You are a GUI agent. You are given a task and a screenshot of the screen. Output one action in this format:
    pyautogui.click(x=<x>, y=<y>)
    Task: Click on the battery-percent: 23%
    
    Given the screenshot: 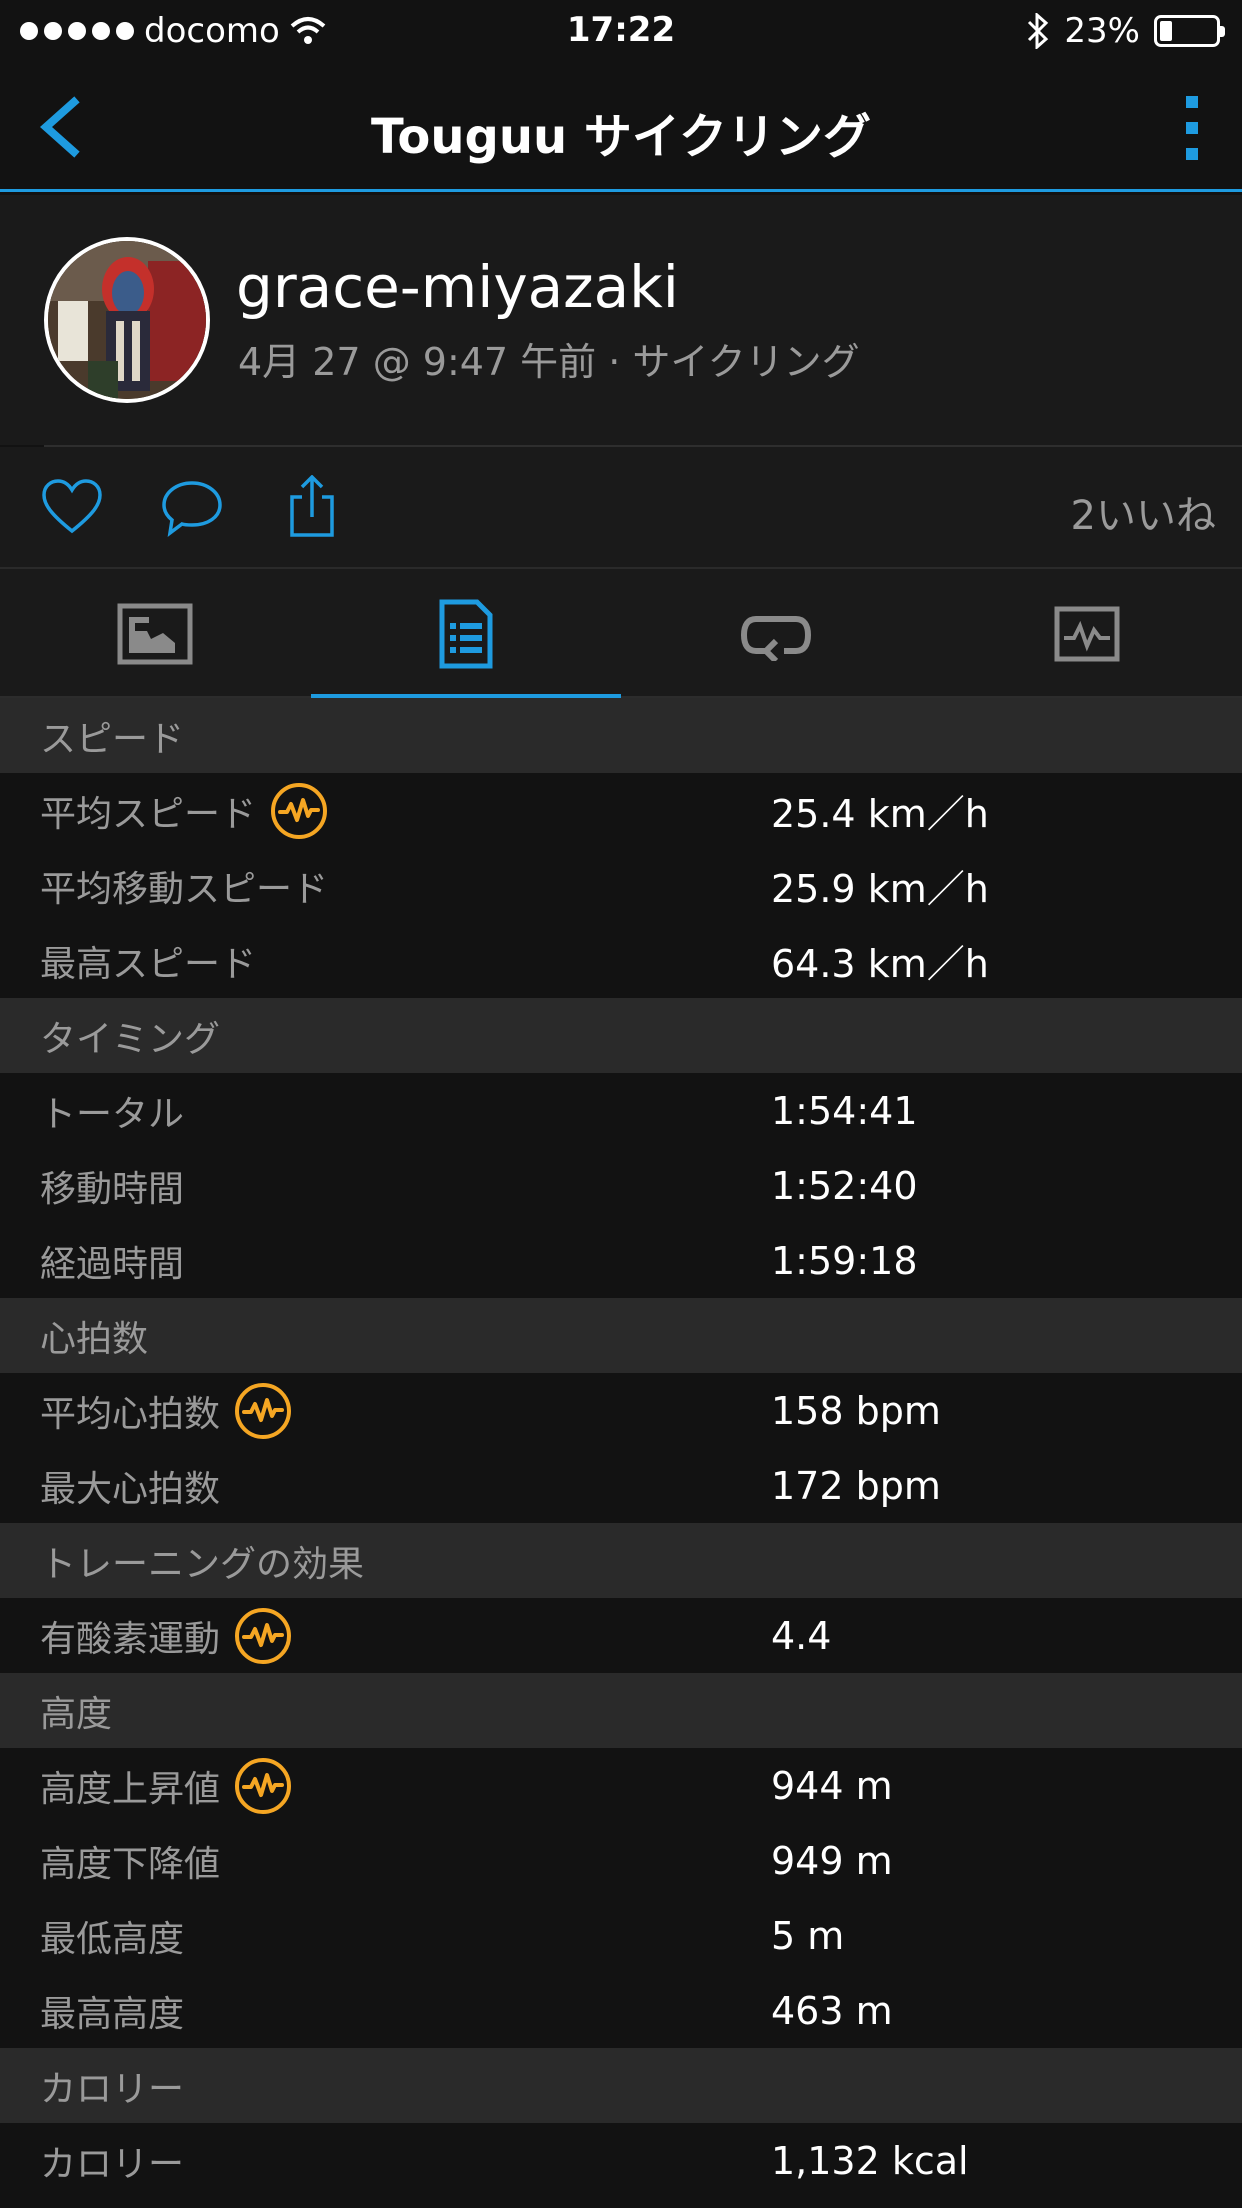 What is the action you would take?
    pyautogui.click(x=1102, y=31)
    